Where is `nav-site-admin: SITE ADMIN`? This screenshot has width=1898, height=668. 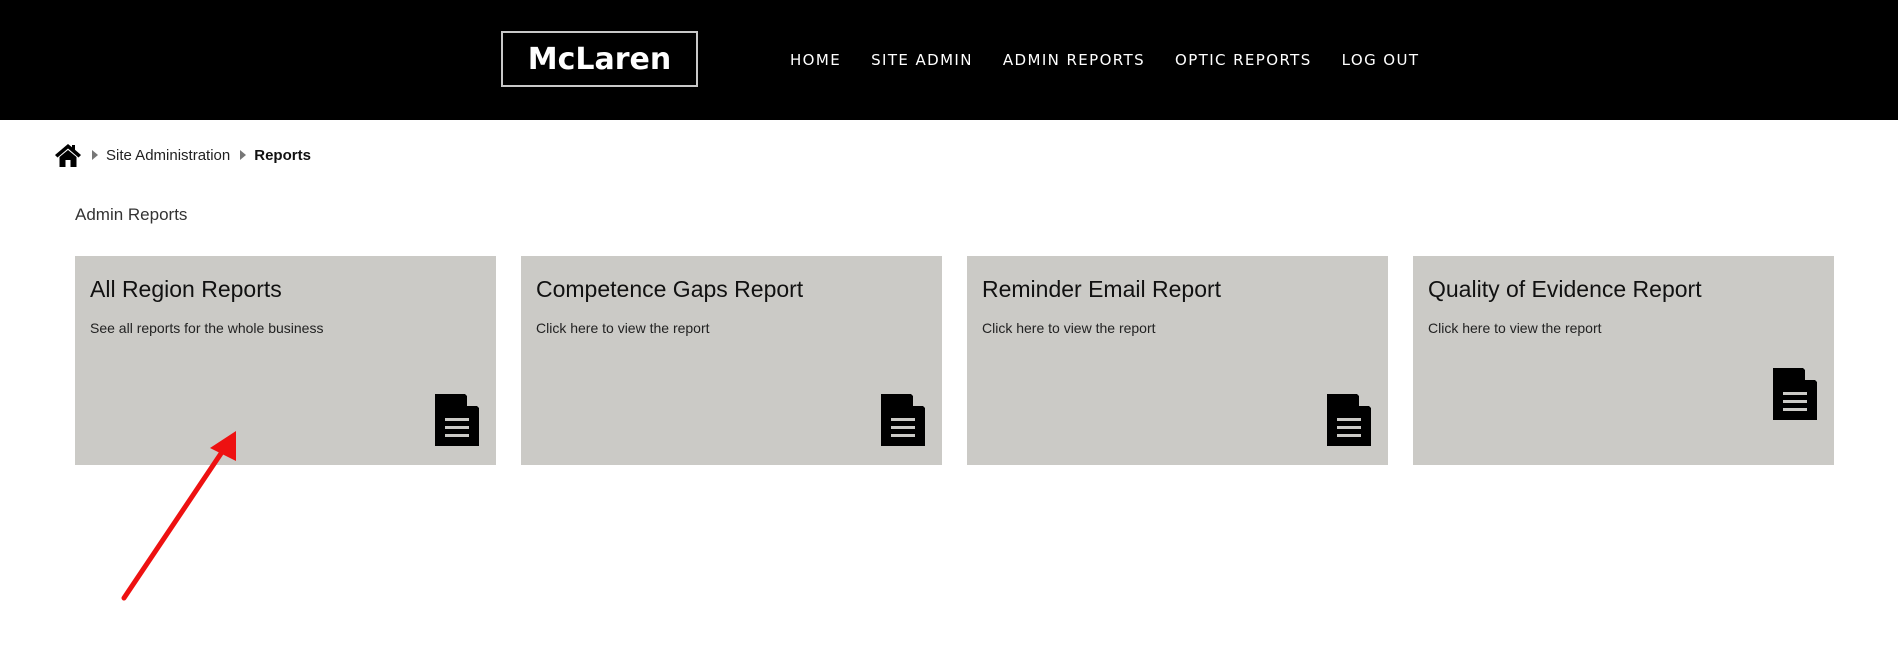 nav-site-admin: SITE ADMIN is located at coordinates (922, 60).